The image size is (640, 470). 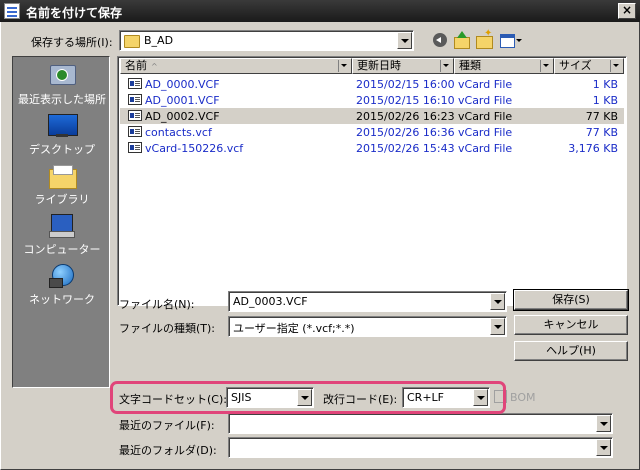 I want to click on cancel-button: キャンセル, so click(x=571, y=325).